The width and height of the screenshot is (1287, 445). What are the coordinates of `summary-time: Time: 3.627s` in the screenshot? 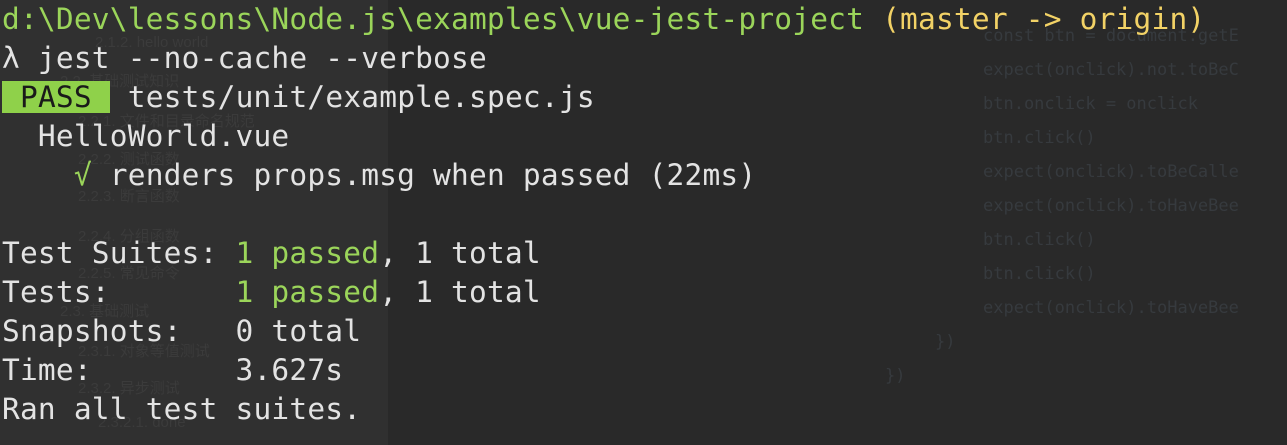 It's located at (173, 370).